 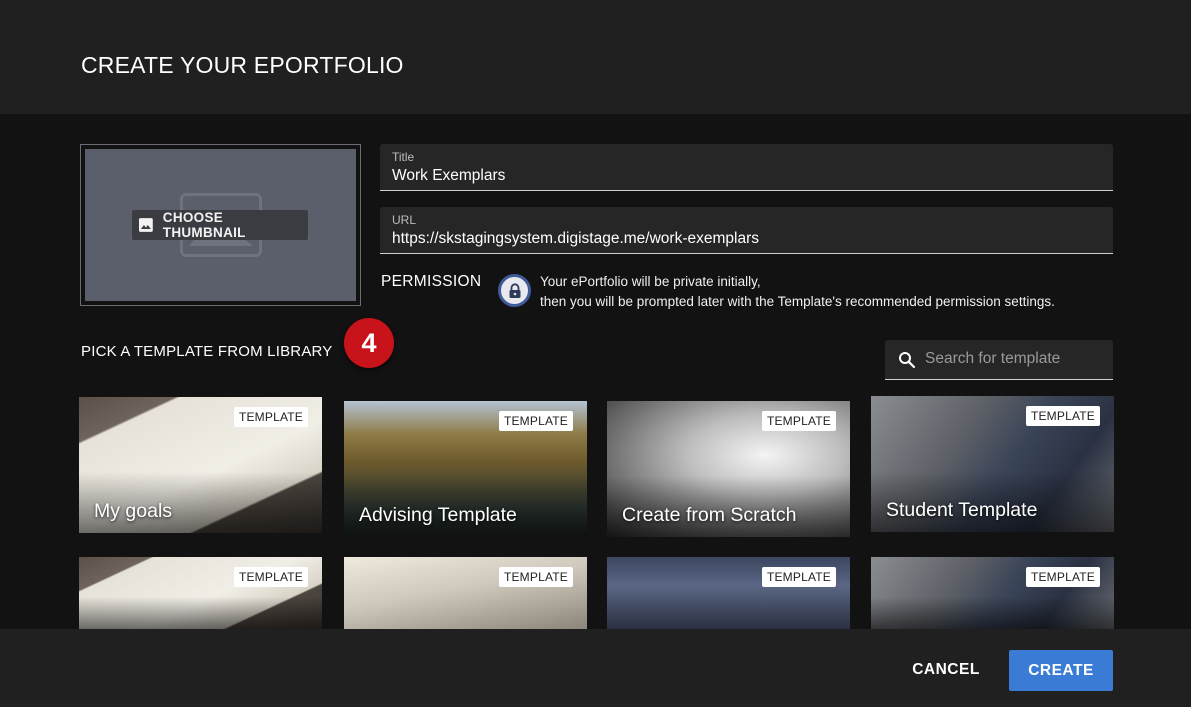 What do you see at coordinates (709, 515) in the screenshot?
I see `template-card-title: Create from Scratch` at bounding box center [709, 515].